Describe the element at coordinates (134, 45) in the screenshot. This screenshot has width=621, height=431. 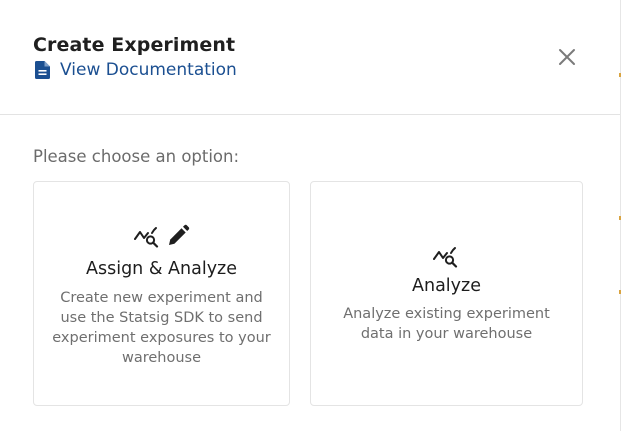
I see `modal-title: Create Experiment` at that location.